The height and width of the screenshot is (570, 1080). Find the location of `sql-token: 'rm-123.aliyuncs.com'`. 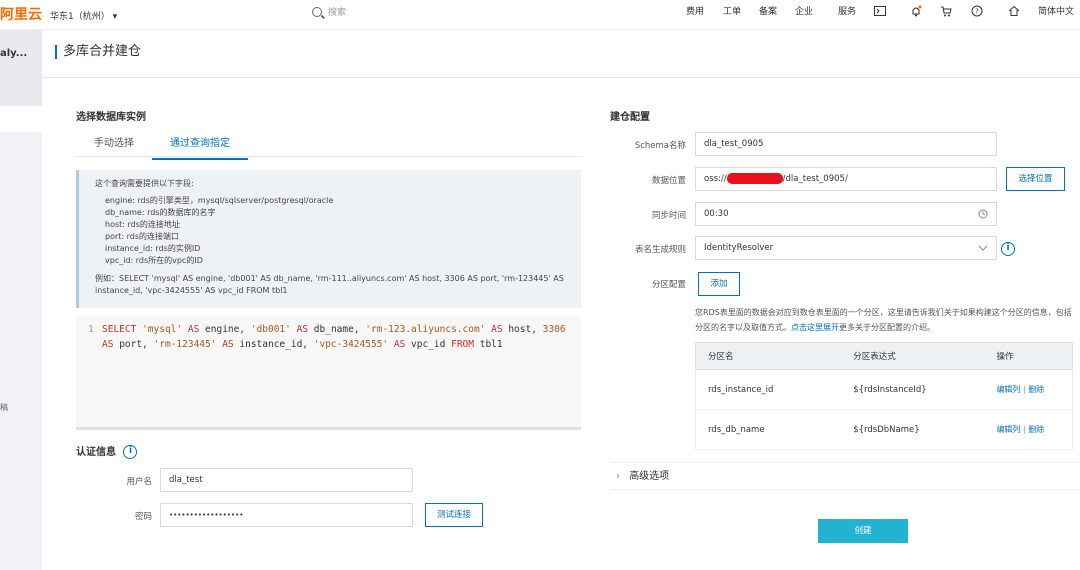

sql-token: 'rm-123.aliyuncs.com' is located at coordinates (425, 329).